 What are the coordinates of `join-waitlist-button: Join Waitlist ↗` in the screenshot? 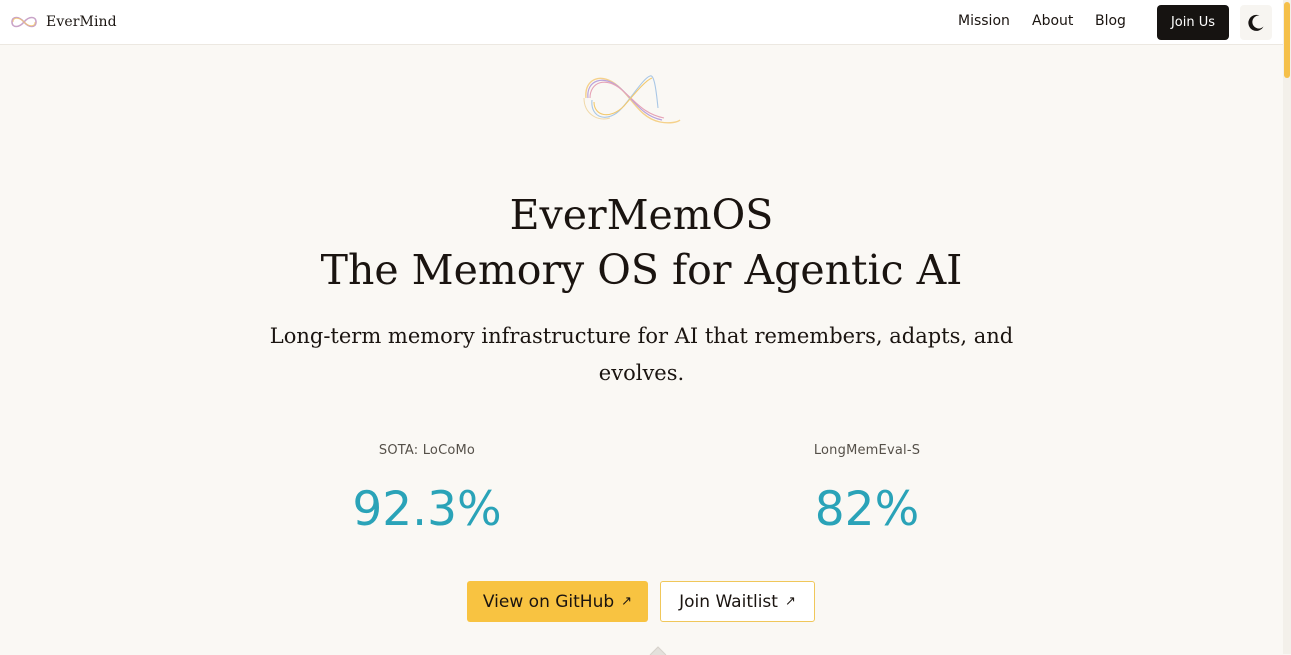 It's located at (737, 601).